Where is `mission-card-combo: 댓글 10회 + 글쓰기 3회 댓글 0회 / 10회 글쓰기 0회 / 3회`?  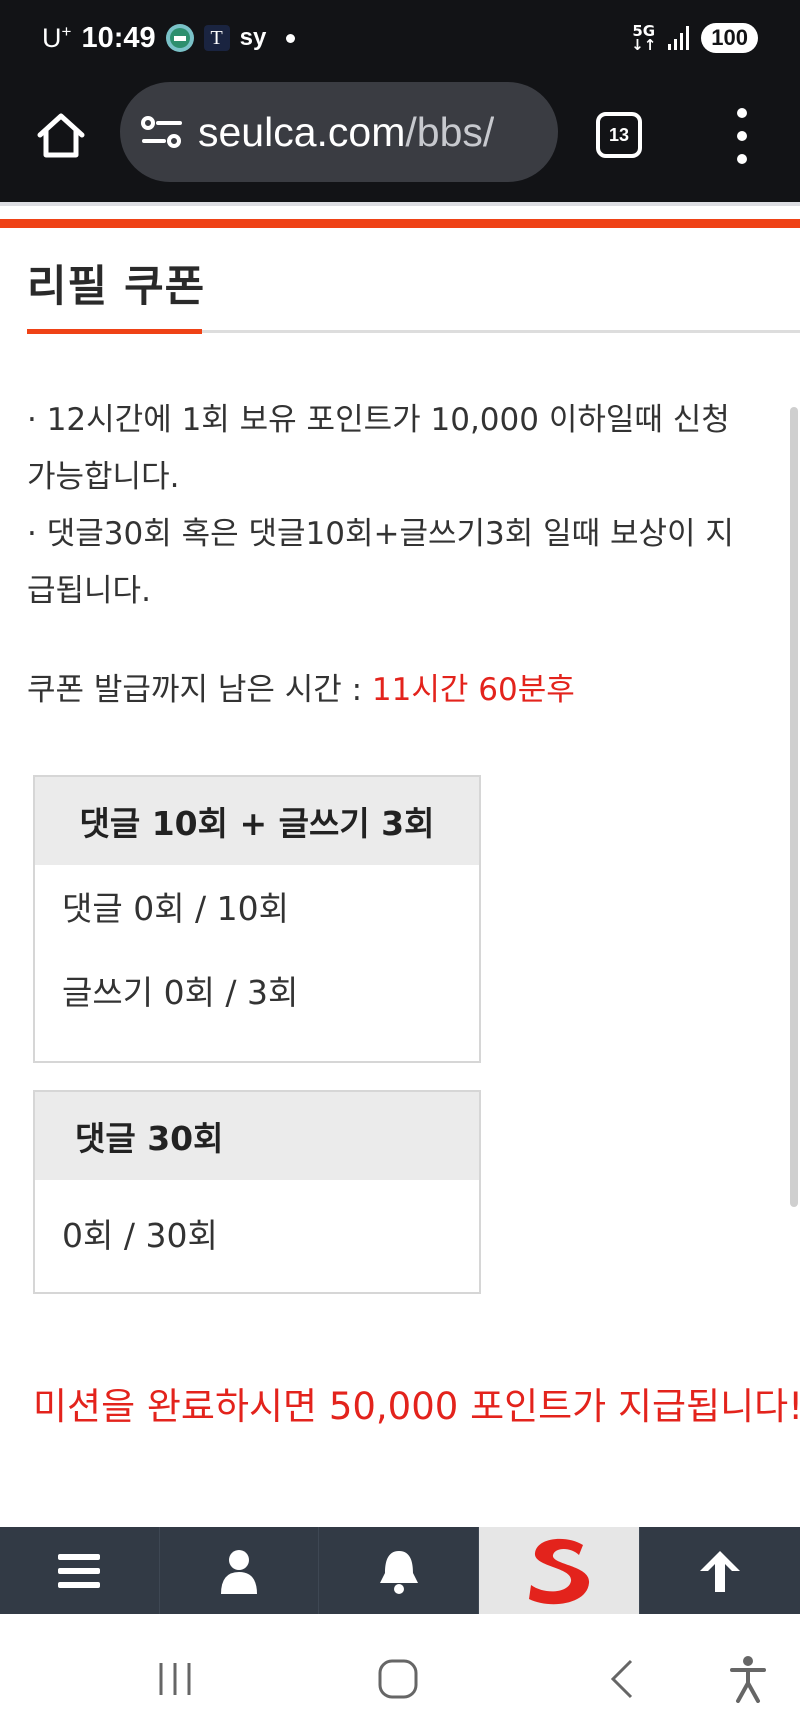
mission-card-combo: 댓글 10회 + 글쓰기 3회 댓글 0회 / 10회 글쓰기 0회 / 3회 is located at coordinates (257, 919).